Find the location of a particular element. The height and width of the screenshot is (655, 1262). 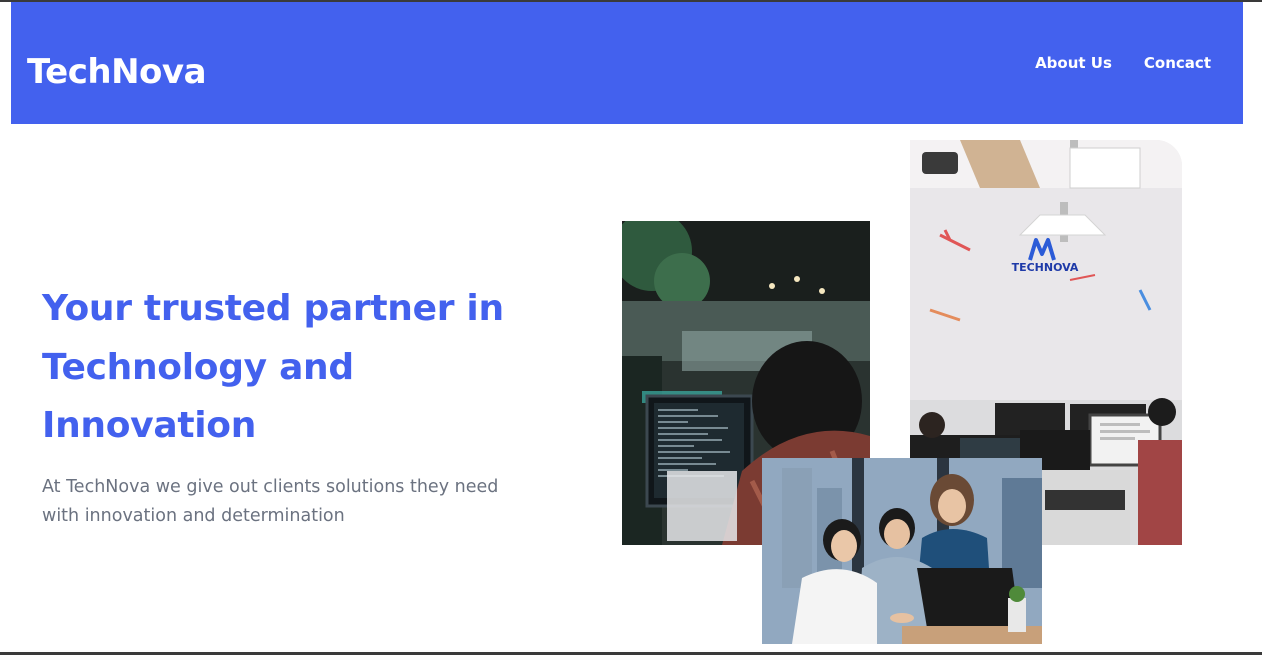

office-wall-logo-text: TECHNOVA is located at coordinates (1045, 267).